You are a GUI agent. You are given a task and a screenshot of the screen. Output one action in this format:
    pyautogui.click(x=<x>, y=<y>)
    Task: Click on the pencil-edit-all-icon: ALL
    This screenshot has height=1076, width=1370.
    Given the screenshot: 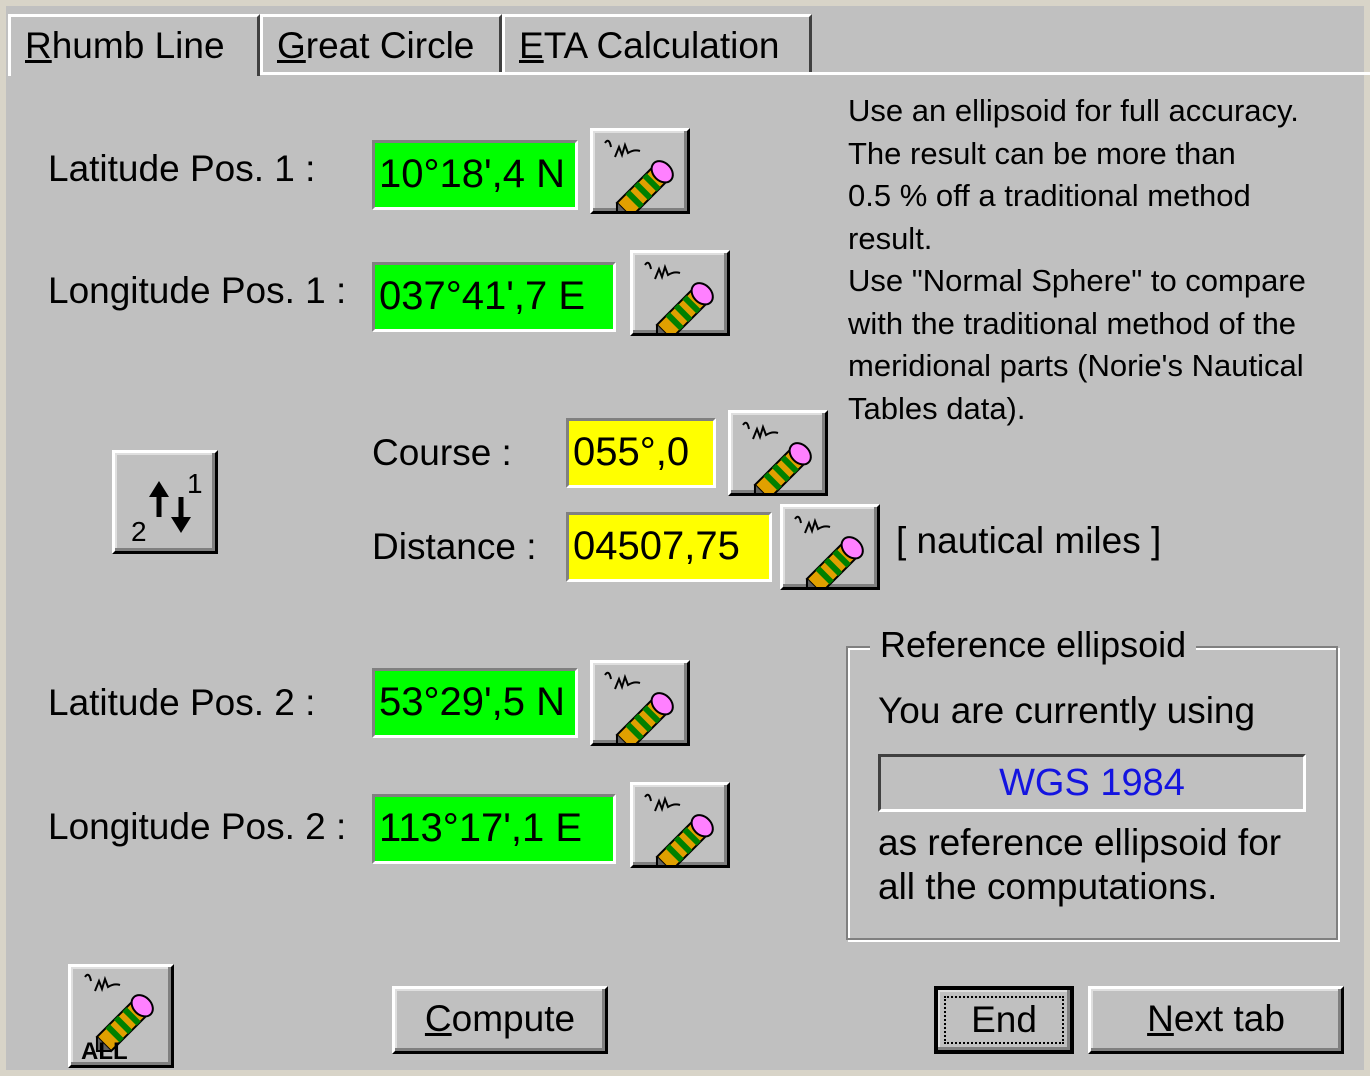 What is the action you would take?
    pyautogui.click(x=120, y=1018)
    